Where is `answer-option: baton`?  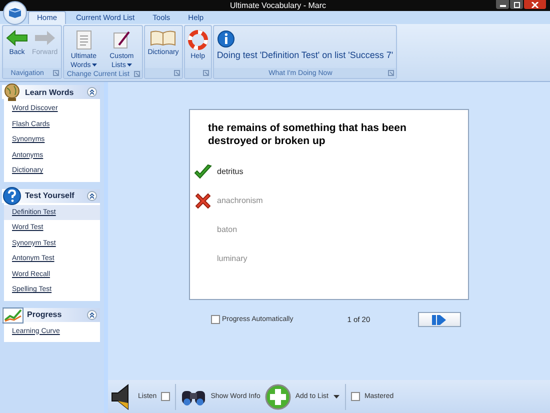 answer-option: baton is located at coordinates (227, 229).